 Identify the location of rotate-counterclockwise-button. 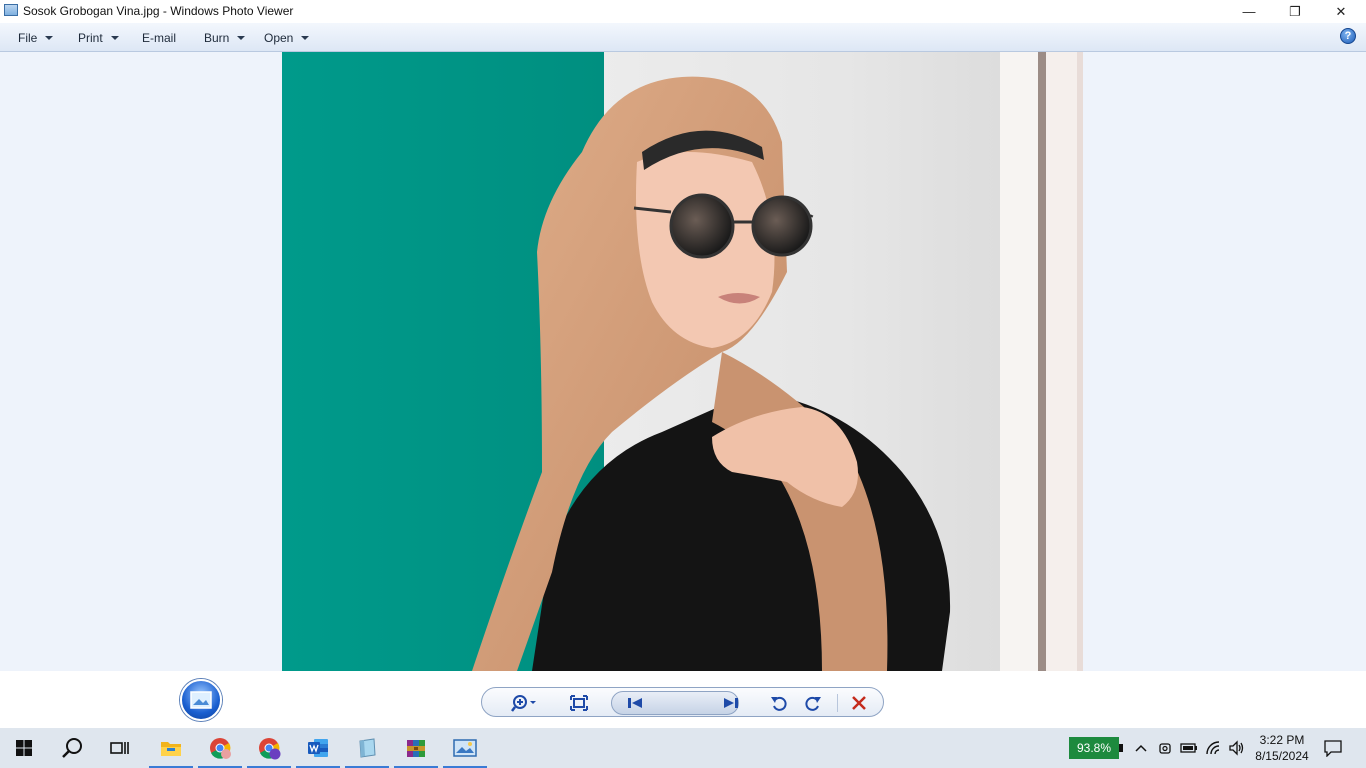
(779, 703).